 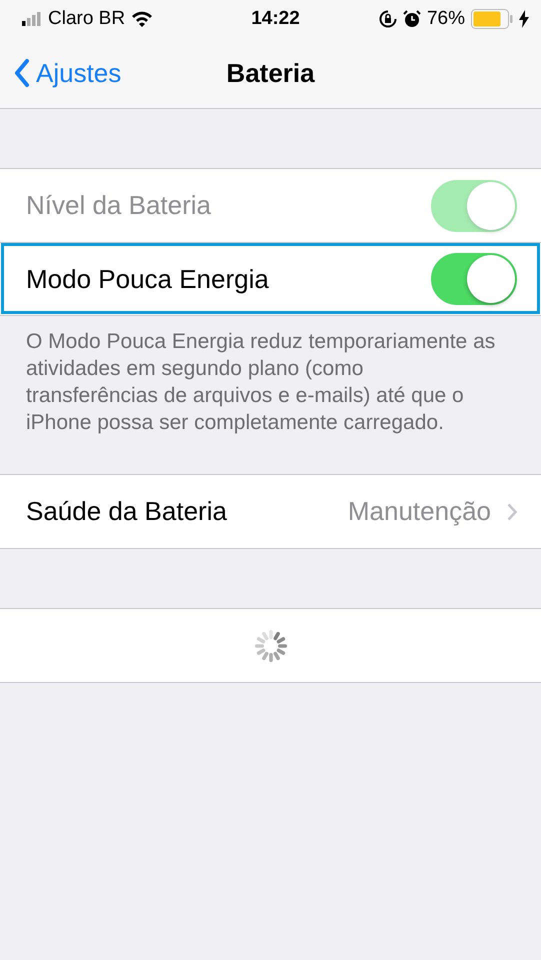 What do you see at coordinates (142, 19) in the screenshot?
I see `wifi-icon` at bounding box center [142, 19].